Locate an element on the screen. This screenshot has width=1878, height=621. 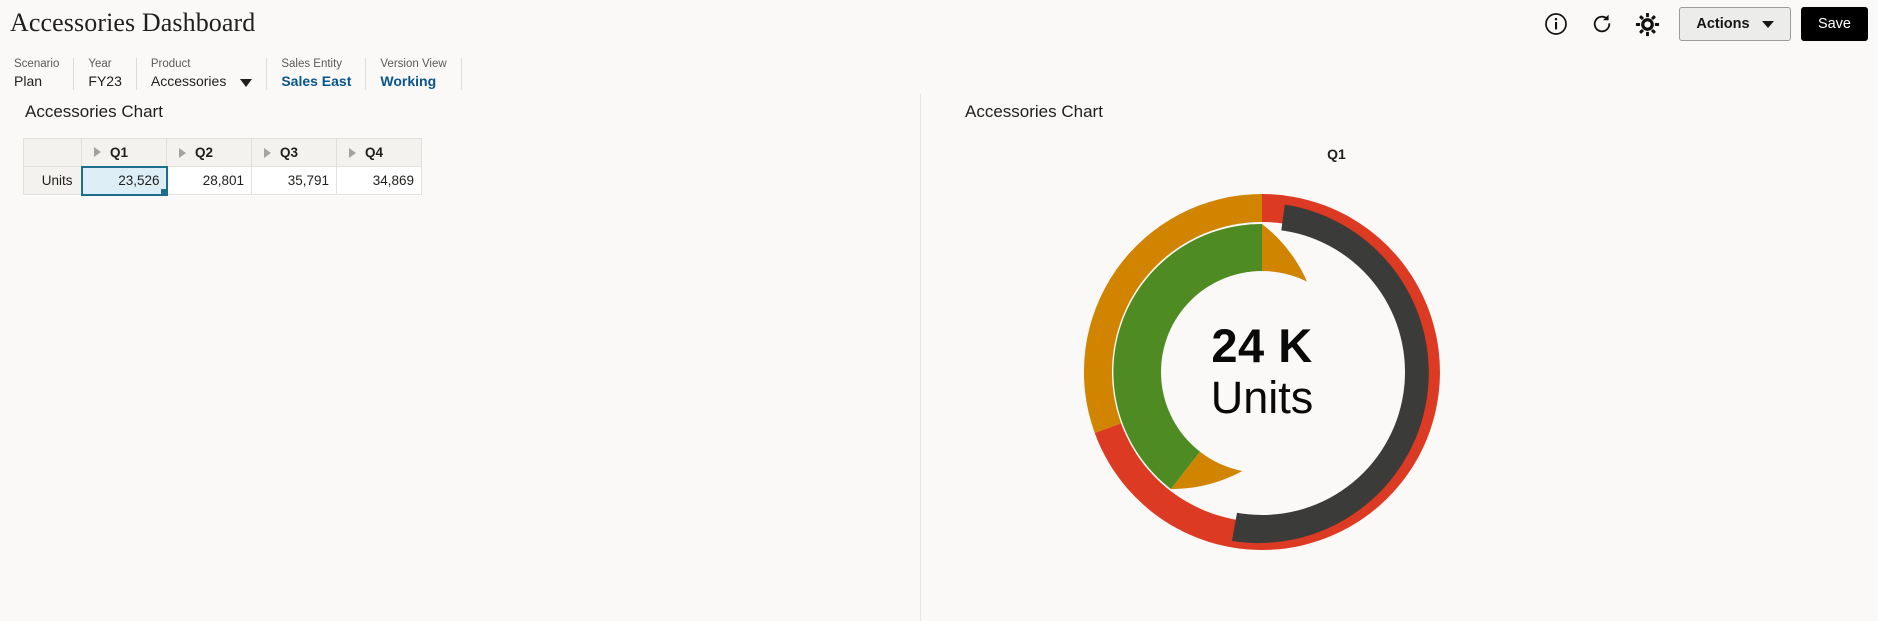
app-header: Accessories Dashboard Actions Save is located at coordinates (939, 28).